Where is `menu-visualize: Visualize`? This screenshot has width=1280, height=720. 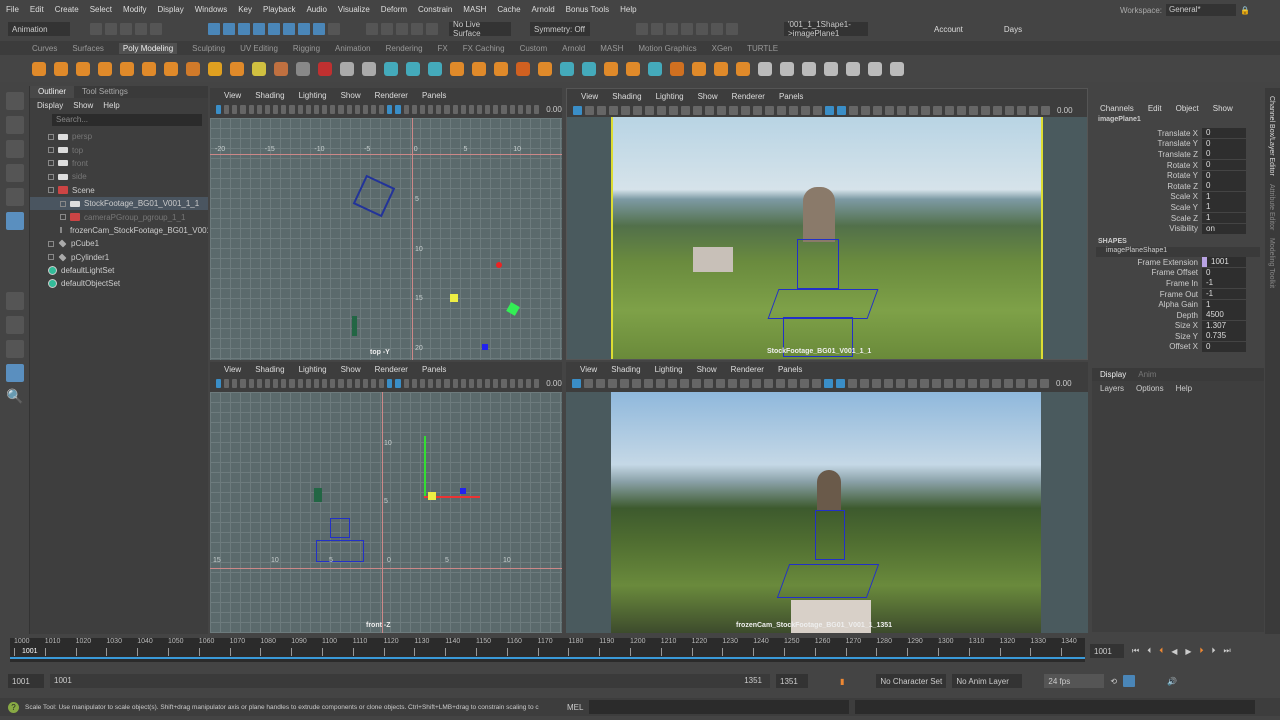 menu-visualize: Visualize is located at coordinates (354, 9).